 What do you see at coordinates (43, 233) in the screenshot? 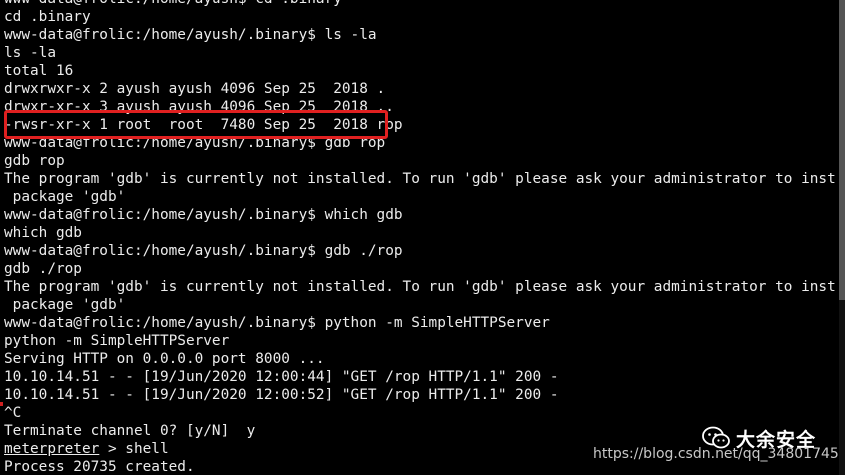
I see `terminal-line: which gdb` at bounding box center [43, 233].